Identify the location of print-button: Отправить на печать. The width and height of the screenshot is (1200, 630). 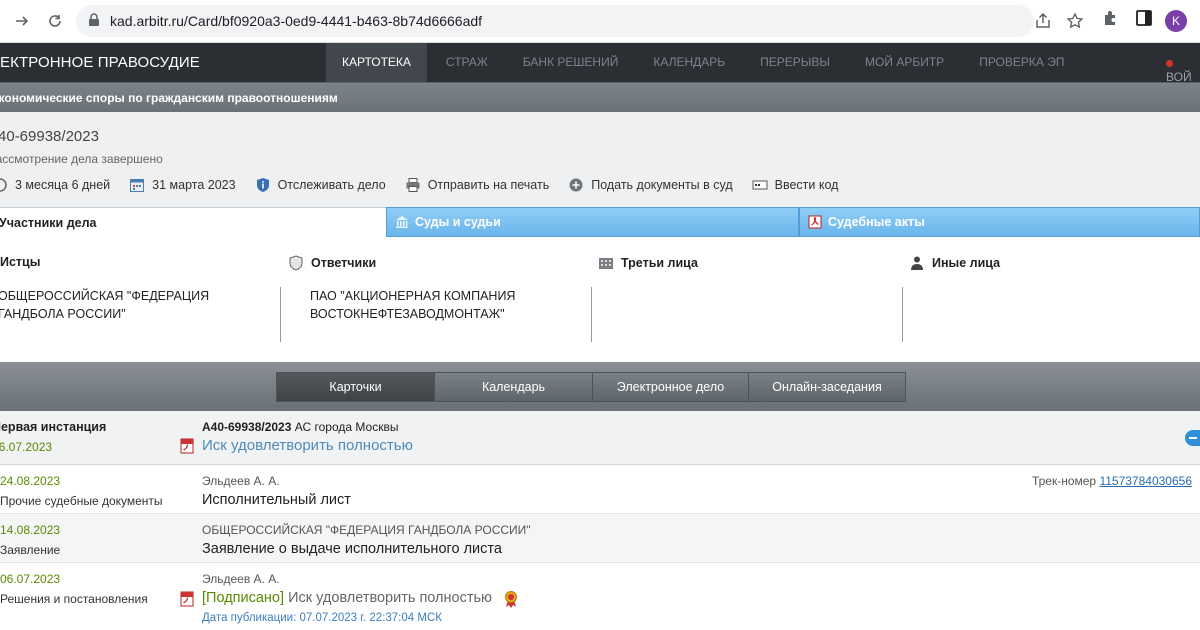
(477, 185).